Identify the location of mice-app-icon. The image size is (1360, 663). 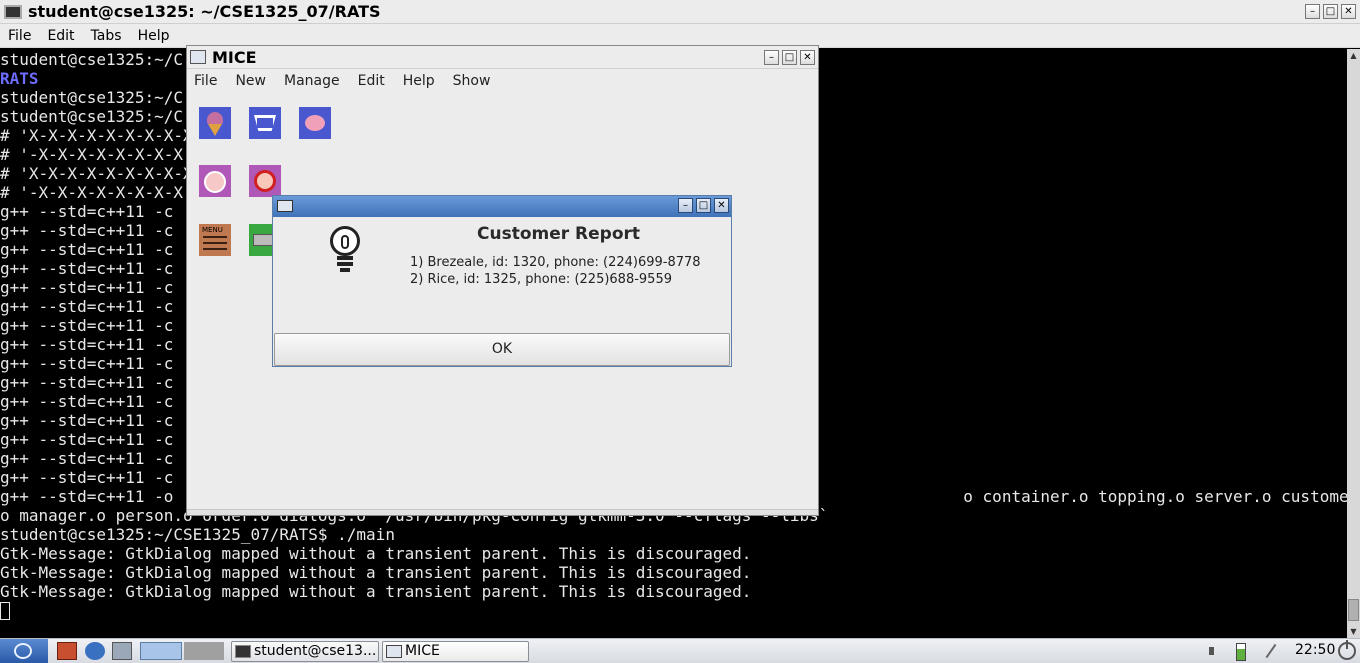
(198, 57).